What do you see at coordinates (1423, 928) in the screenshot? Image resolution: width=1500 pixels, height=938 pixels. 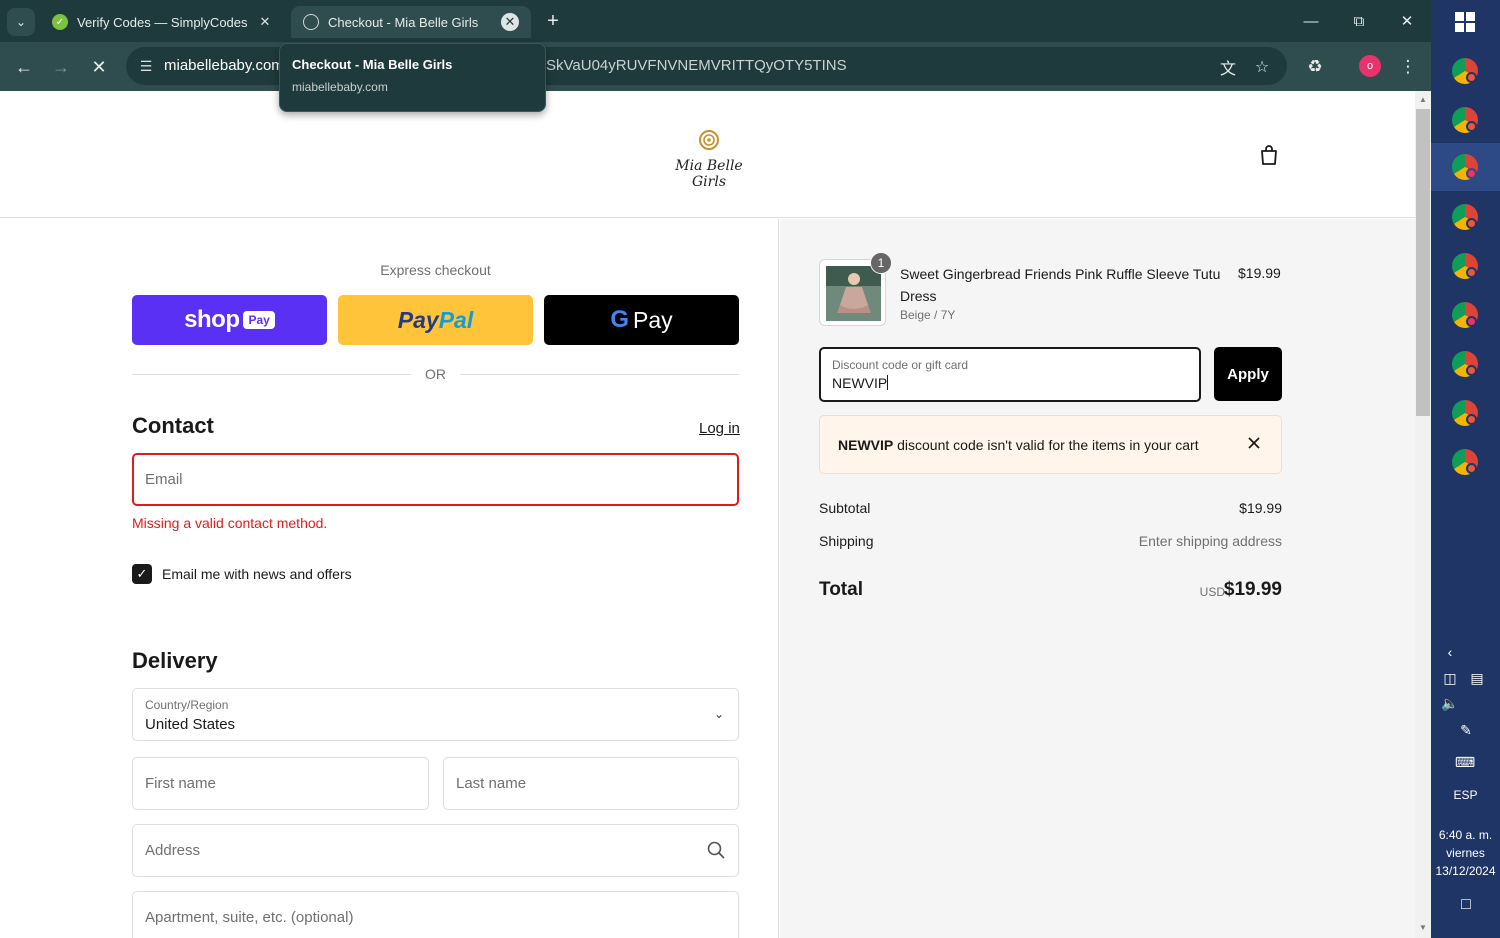 I see `scroll-down-icon: ▼` at bounding box center [1423, 928].